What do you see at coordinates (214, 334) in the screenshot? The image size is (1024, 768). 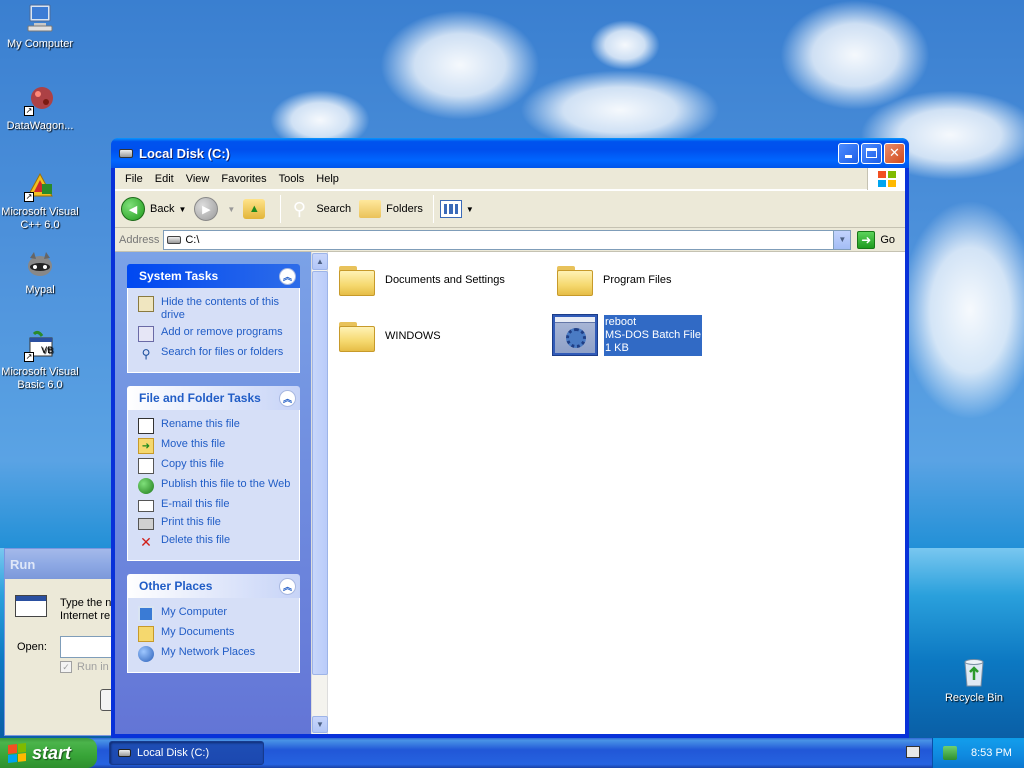 I see `task-add-remove-programs: Add or remove programs` at bounding box center [214, 334].